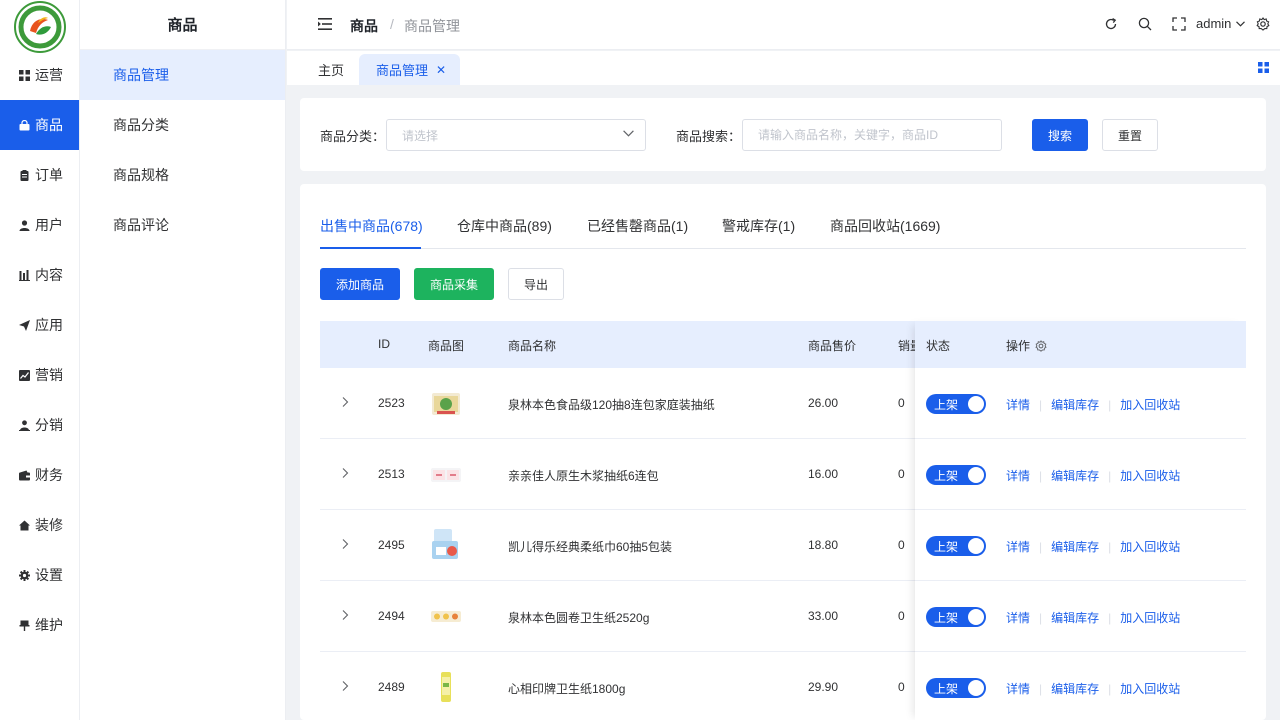  I want to click on chevron-down-icon, so click(1241, 23).